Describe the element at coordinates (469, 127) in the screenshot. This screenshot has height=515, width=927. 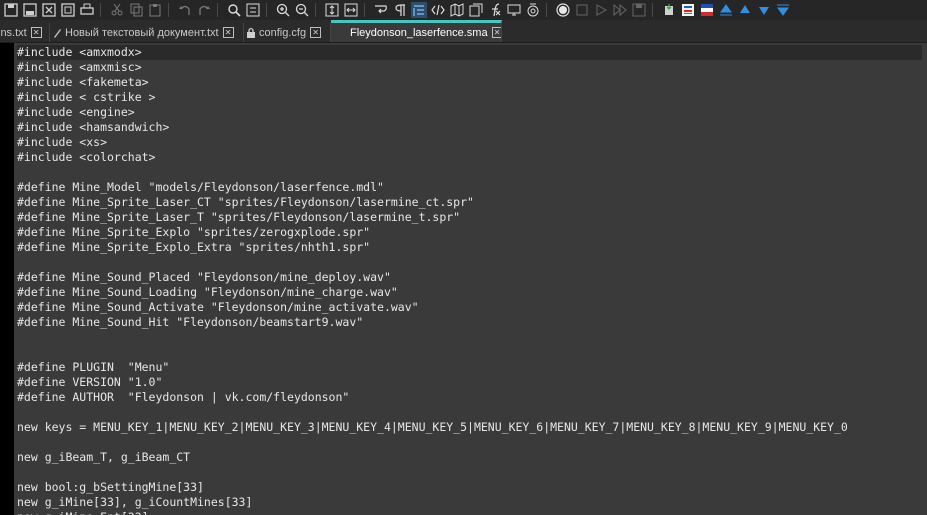
I see `code-line: #include <hamsandwich>` at that location.